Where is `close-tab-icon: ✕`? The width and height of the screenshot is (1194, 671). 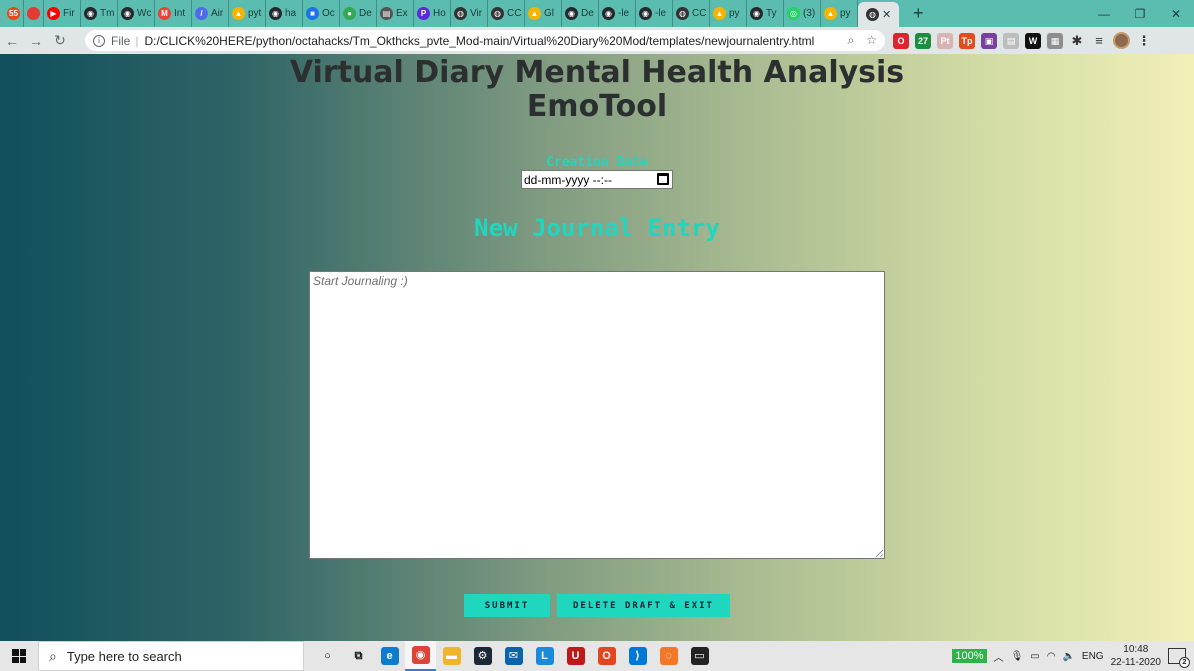
close-tab-icon: ✕ is located at coordinates (886, 14).